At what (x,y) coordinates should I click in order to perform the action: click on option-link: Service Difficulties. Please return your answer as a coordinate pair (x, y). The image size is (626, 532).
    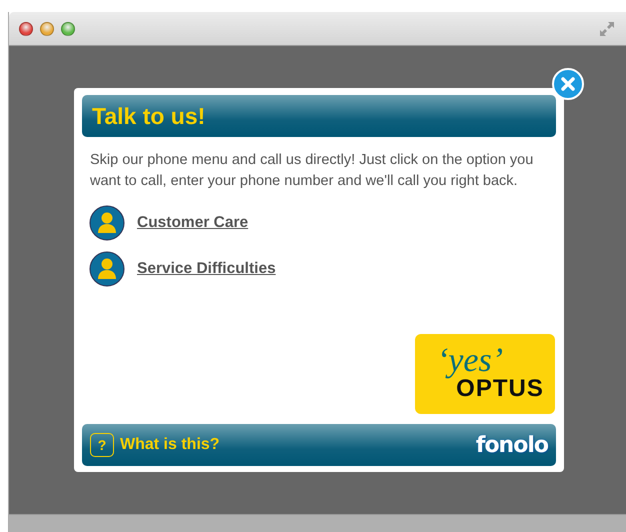
    Looking at the image, I should click on (206, 269).